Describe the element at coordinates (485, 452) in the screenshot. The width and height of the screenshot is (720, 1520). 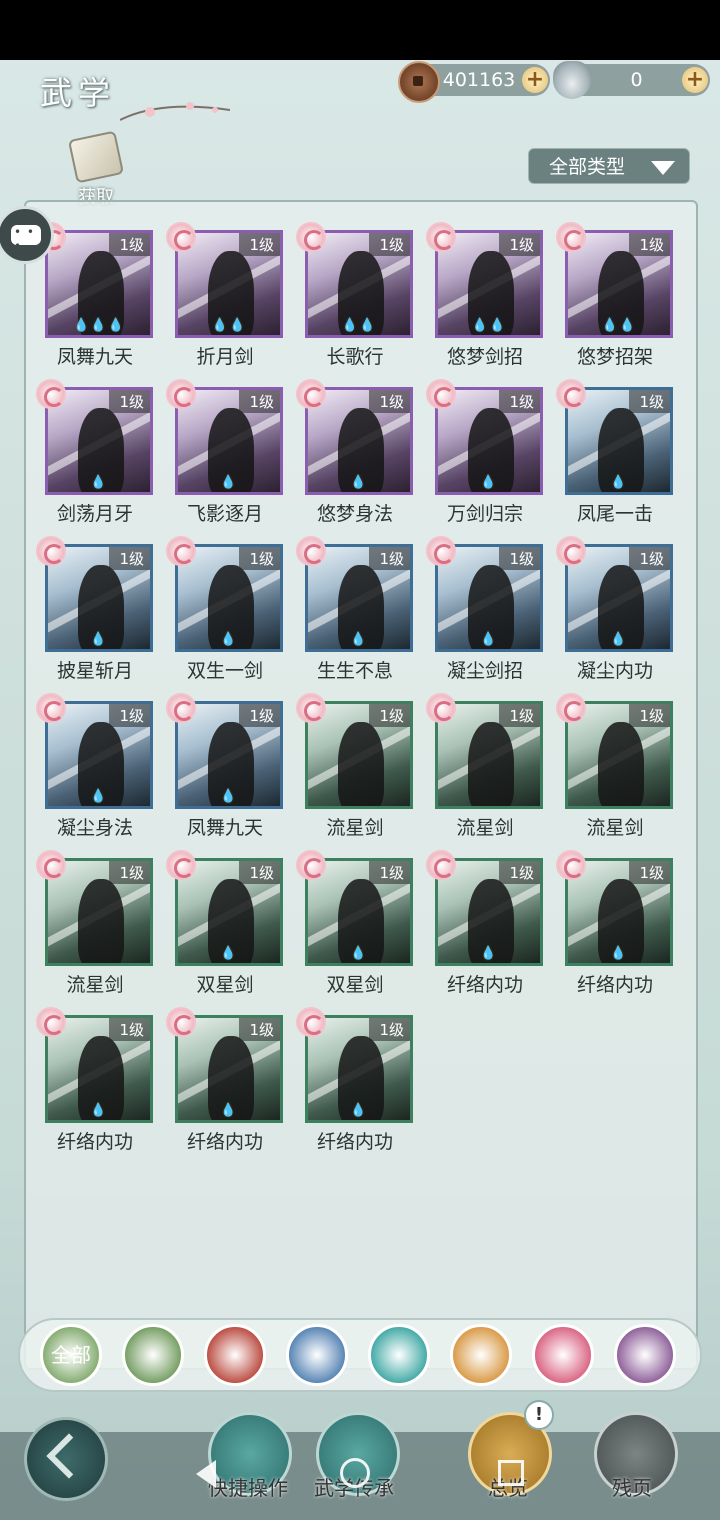
I see `skill-card: 1级 💧 万剑归宗` at that location.